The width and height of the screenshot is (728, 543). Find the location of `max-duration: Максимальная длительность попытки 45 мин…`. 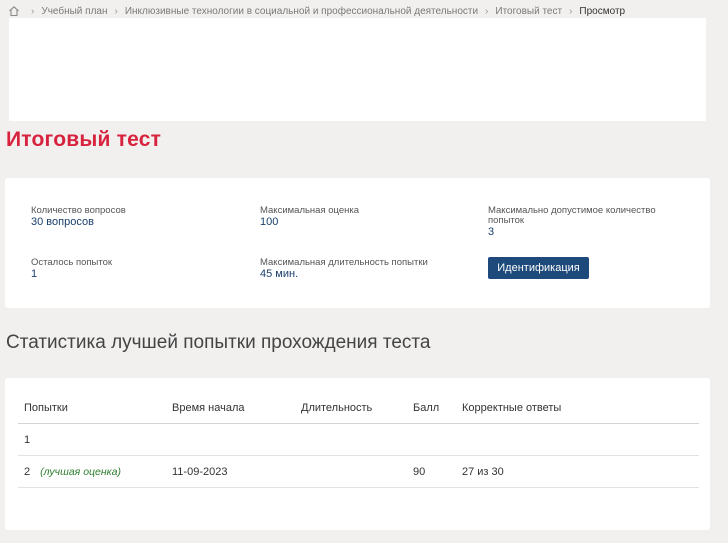

max-duration: Максимальная длительность попытки 45 мин… is located at coordinates (360, 269).